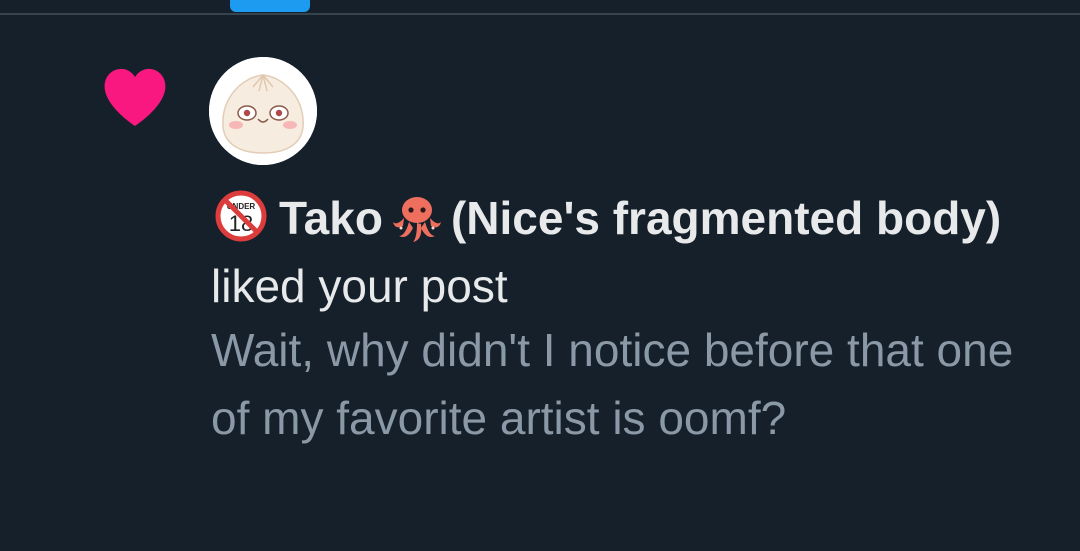  I want to click on heart-icon, so click(135, 97).